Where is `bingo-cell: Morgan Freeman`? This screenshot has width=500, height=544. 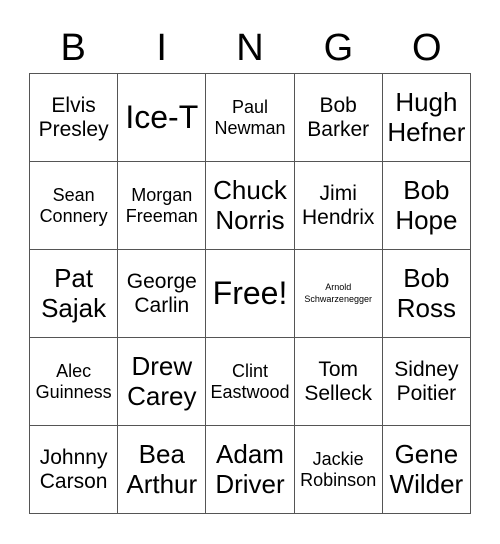 bingo-cell: Morgan Freeman is located at coordinates (162, 206).